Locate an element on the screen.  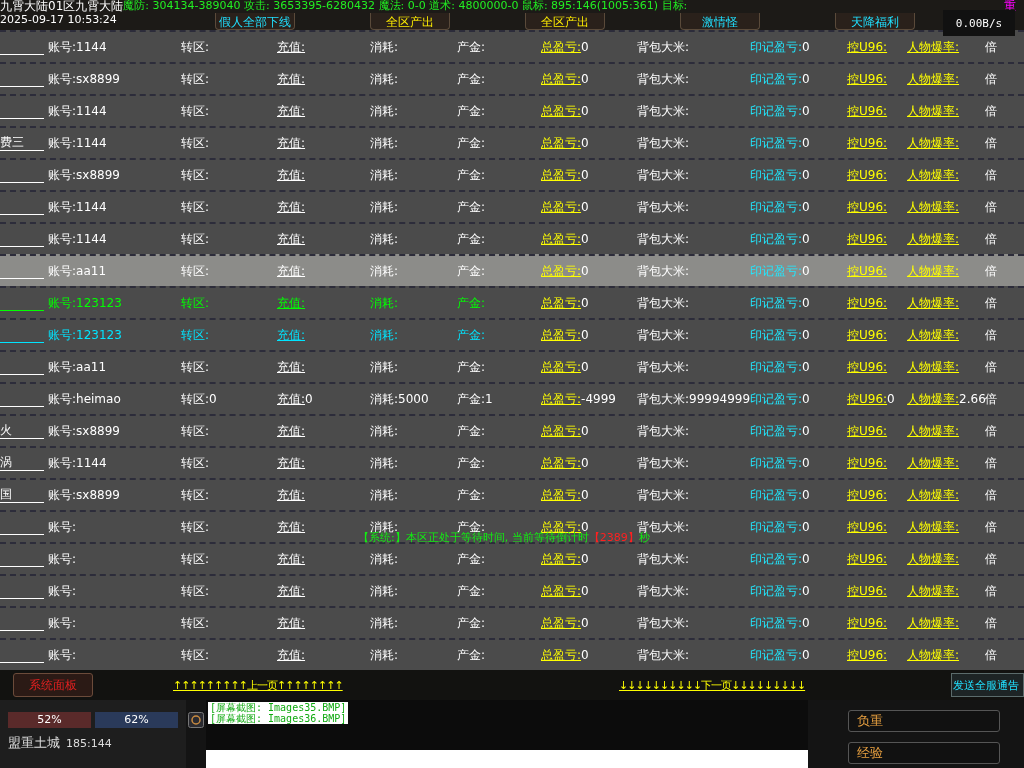
account-row: 国 账号:sx8899 转区: 充值: 消耗: 产金: 总盈亏:0 背包大米: 印记盈亏:0 控U96: 人物爆率: 倍 is located at coordinates (512, 494).